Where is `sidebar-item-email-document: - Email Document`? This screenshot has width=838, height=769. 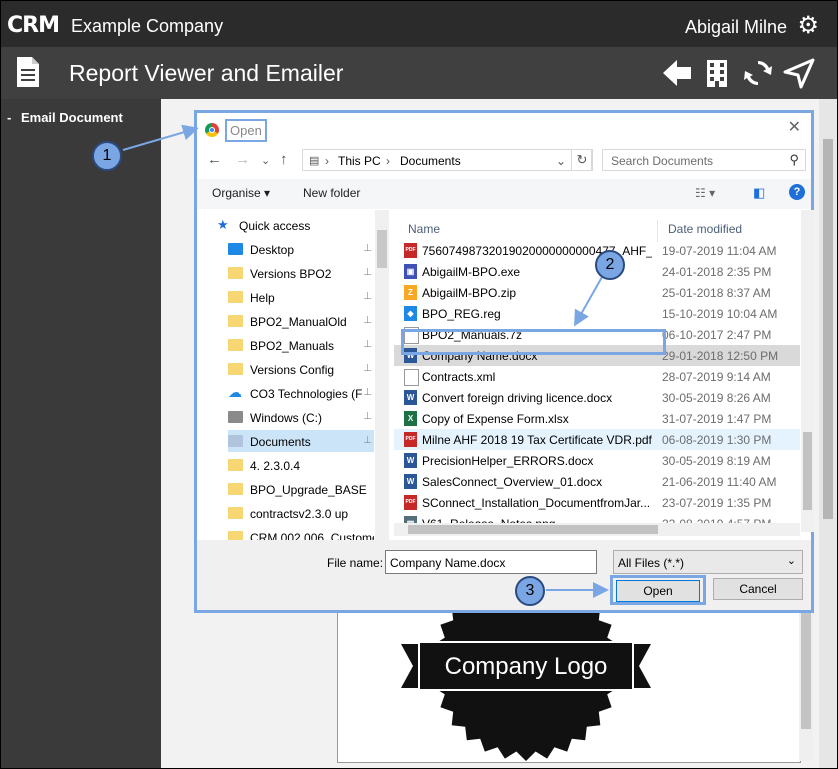 sidebar-item-email-document: - Email Document is located at coordinates (65, 117).